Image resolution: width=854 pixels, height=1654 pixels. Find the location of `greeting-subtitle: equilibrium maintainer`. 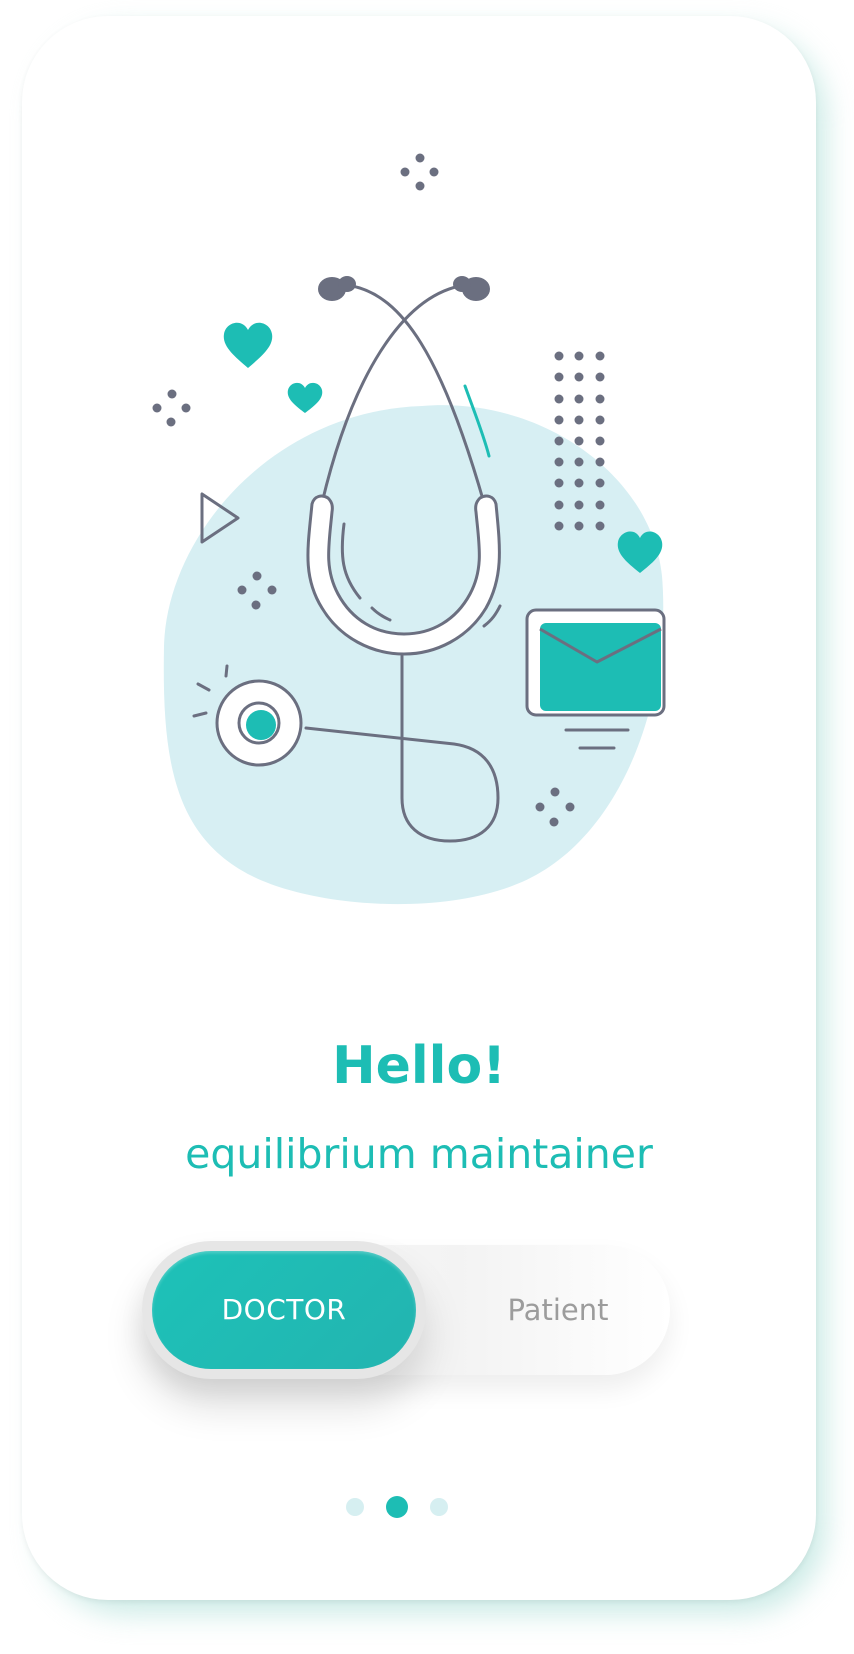

greeting-subtitle: equilibrium maintainer is located at coordinates (419, 1154).